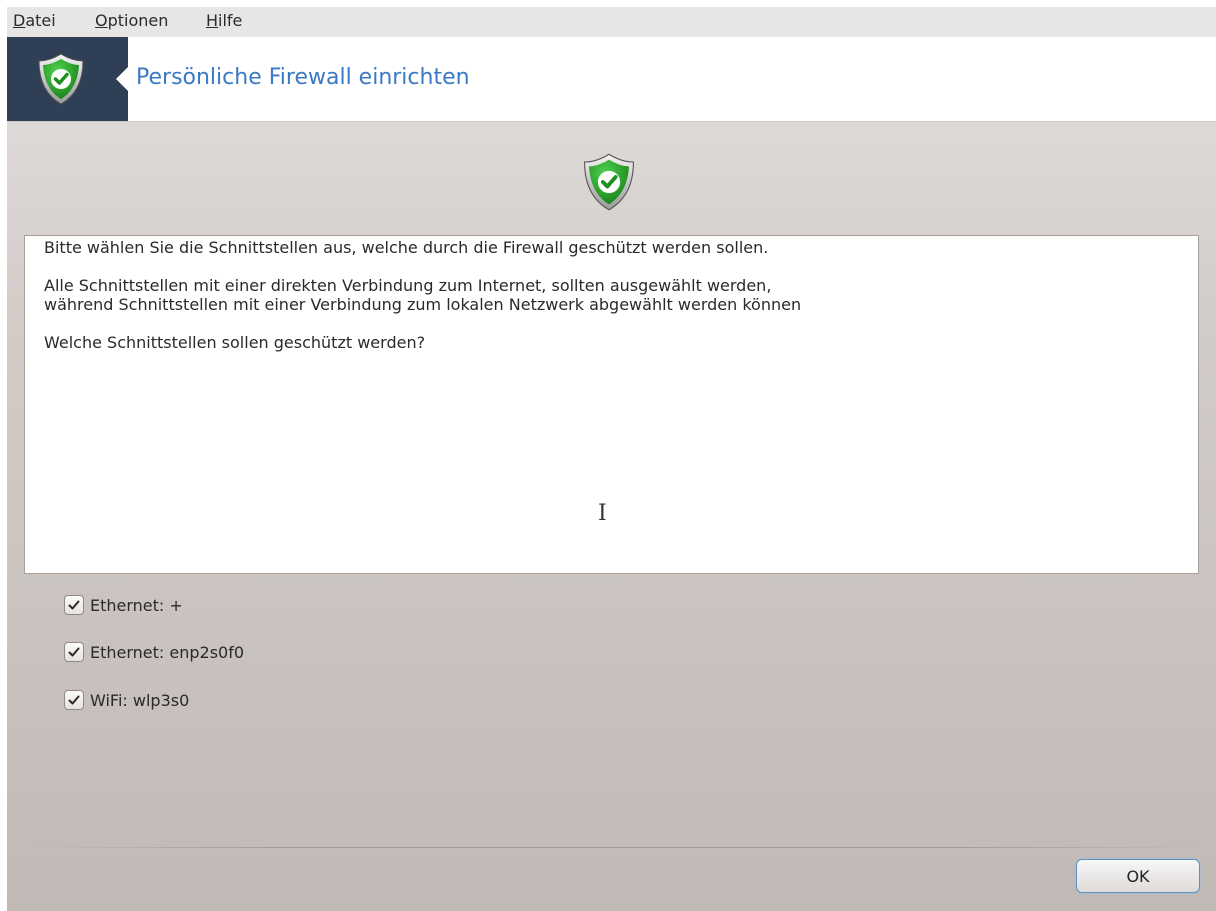 Image resolution: width=1216 pixels, height=911 pixels. I want to click on checkbox-label: Ethernet: enp2s0f0, so click(167, 652).